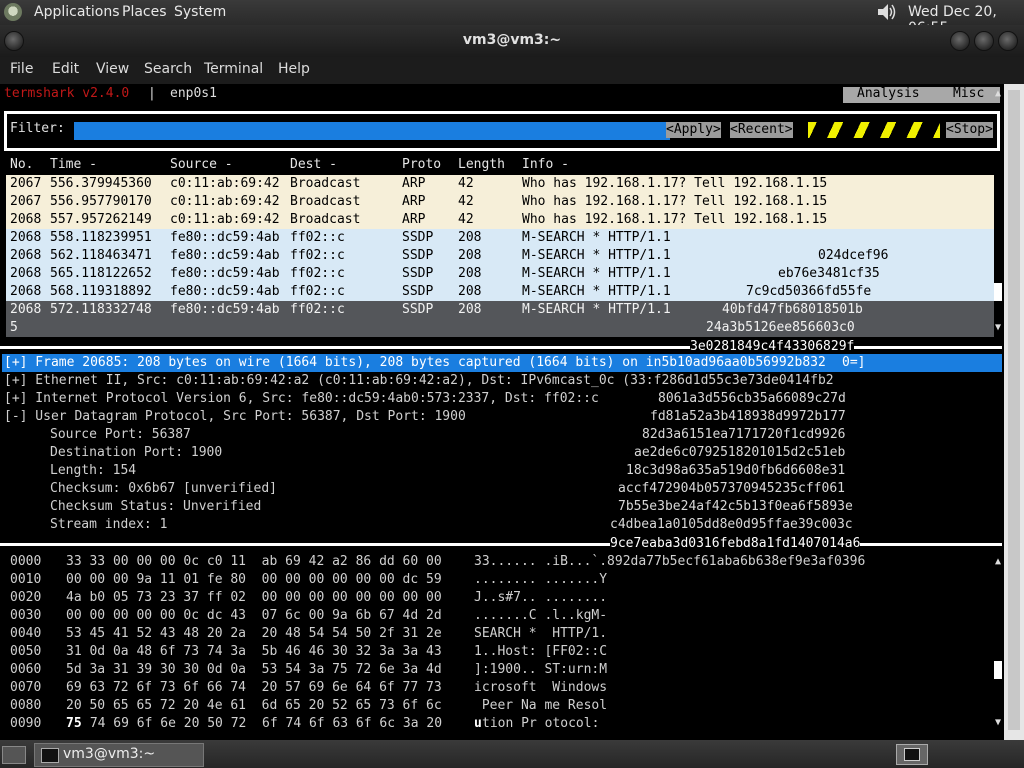 This screenshot has height=768, width=1024. What do you see at coordinates (887, 12) in the screenshot?
I see `volume-icon` at bounding box center [887, 12].